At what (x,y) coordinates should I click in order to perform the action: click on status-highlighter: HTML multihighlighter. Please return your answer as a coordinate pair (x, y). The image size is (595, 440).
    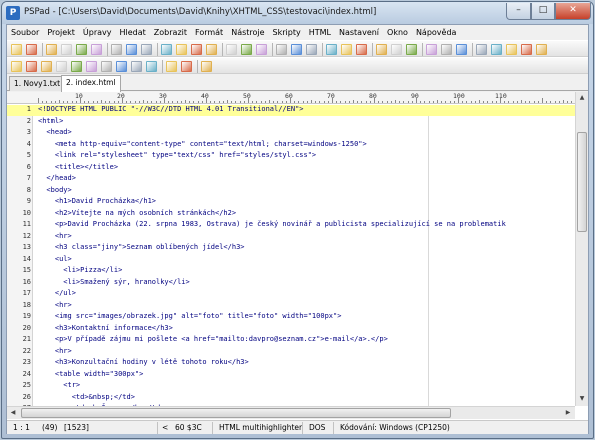
    Looking at the image, I should click on (260, 428).